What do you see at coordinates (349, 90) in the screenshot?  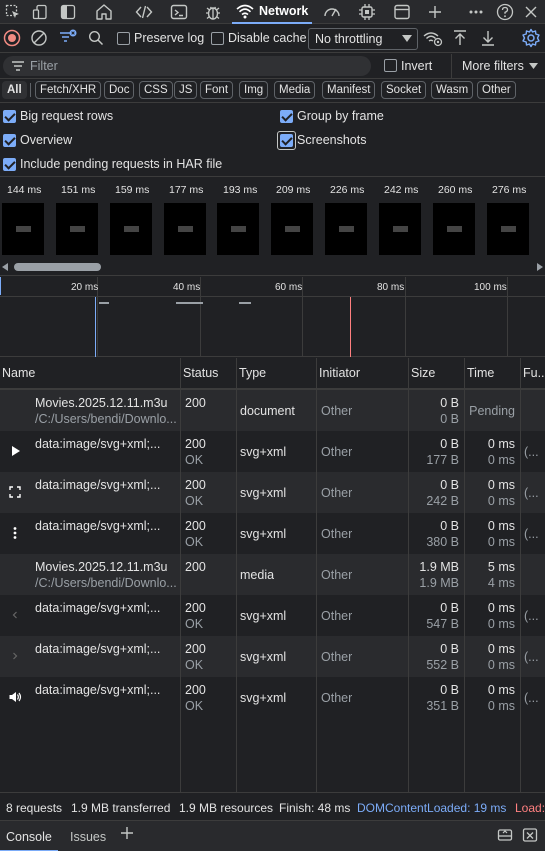 I see `type-filter-manifest: Manifest` at bounding box center [349, 90].